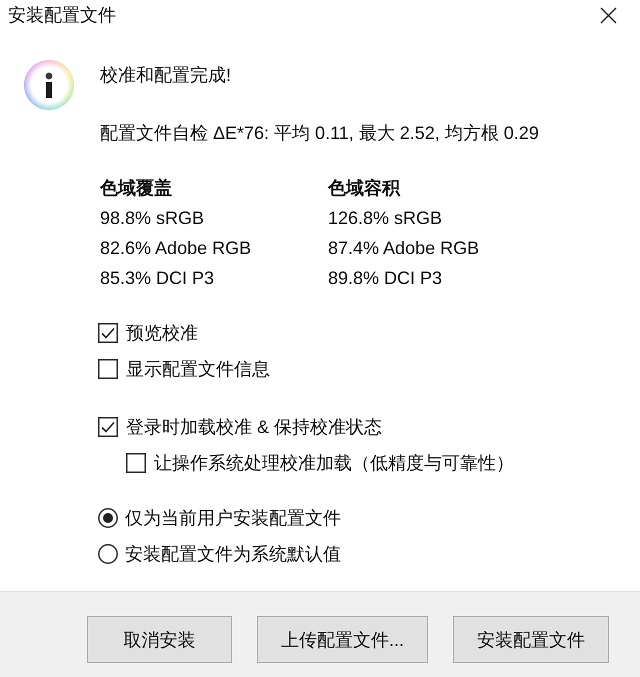  Describe the element at coordinates (233, 554) in the screenshot. I see `radio-label: 安装配置文件为系统默认值` at that location.